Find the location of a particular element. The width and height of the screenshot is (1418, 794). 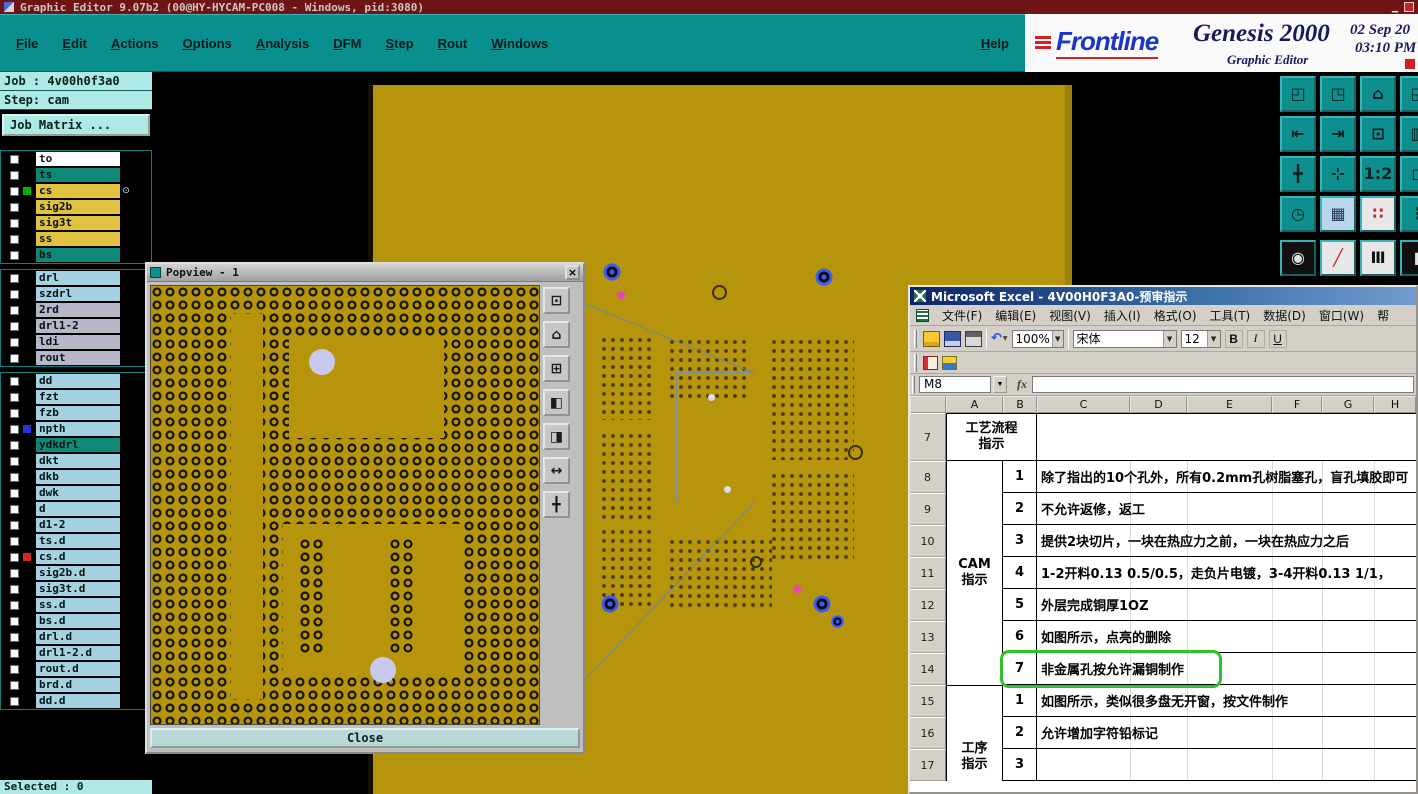

layer-name: drl is located at coordinates (78, 278).